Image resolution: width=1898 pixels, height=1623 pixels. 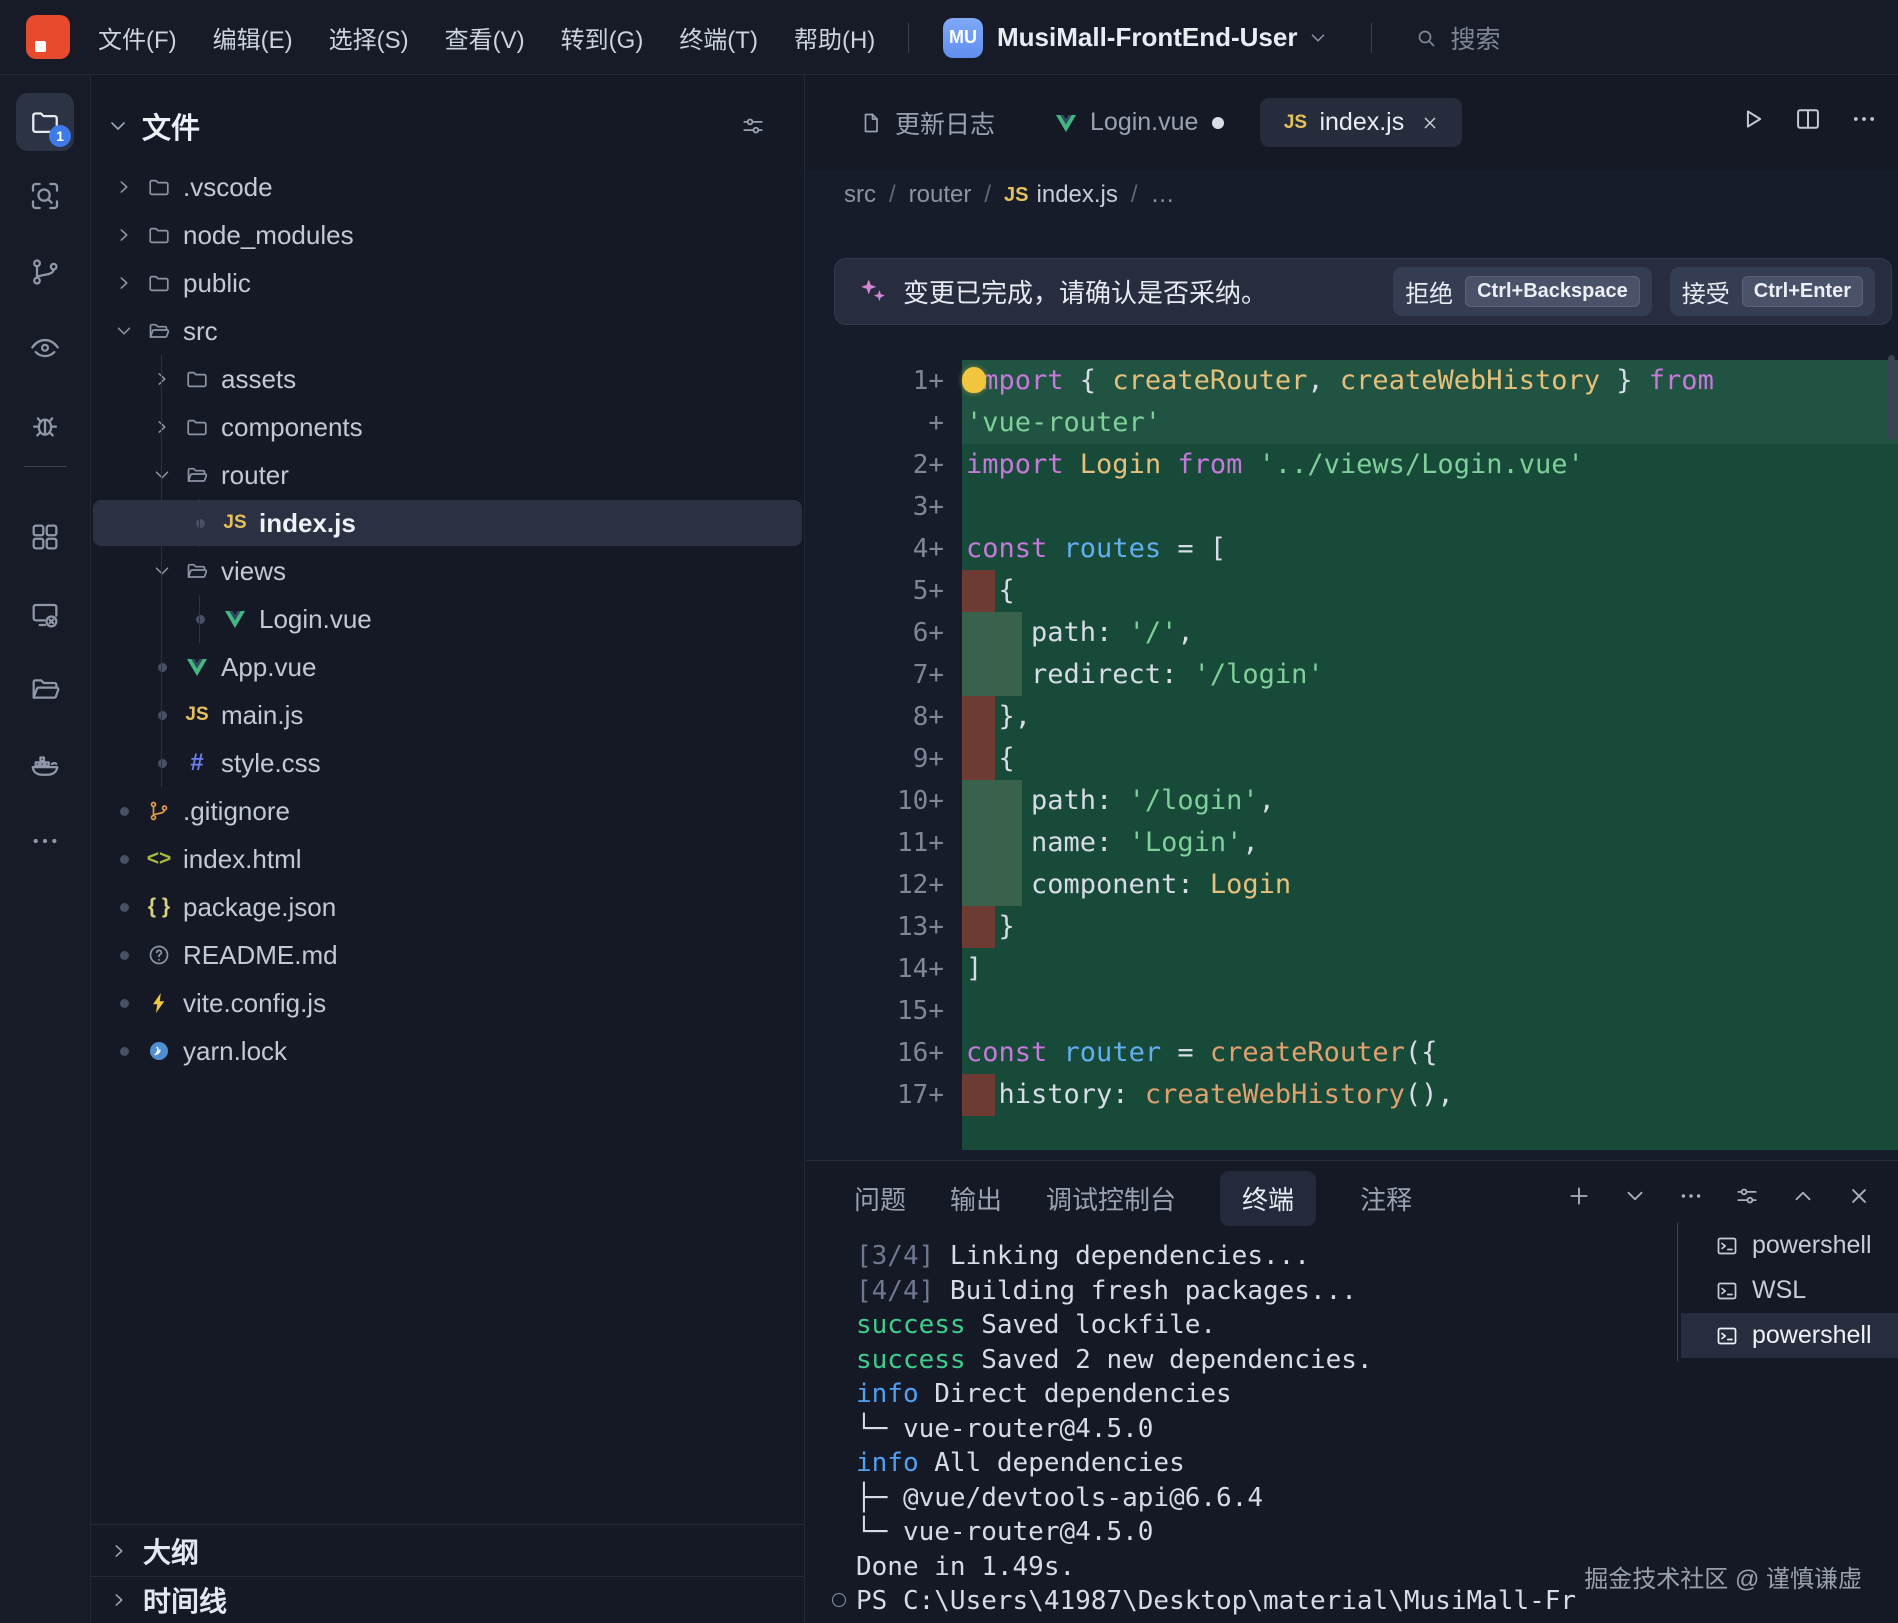 I want to click on tree-item-components: components, so click(x=447, y=427).